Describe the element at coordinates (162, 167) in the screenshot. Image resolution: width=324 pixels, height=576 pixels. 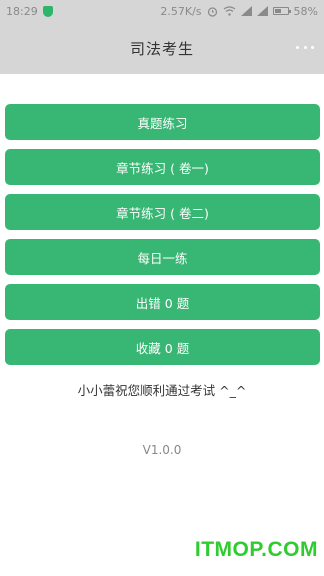
I see `chapter-practice-vol1-button: 章节练习 ( 卷一)` at that location.